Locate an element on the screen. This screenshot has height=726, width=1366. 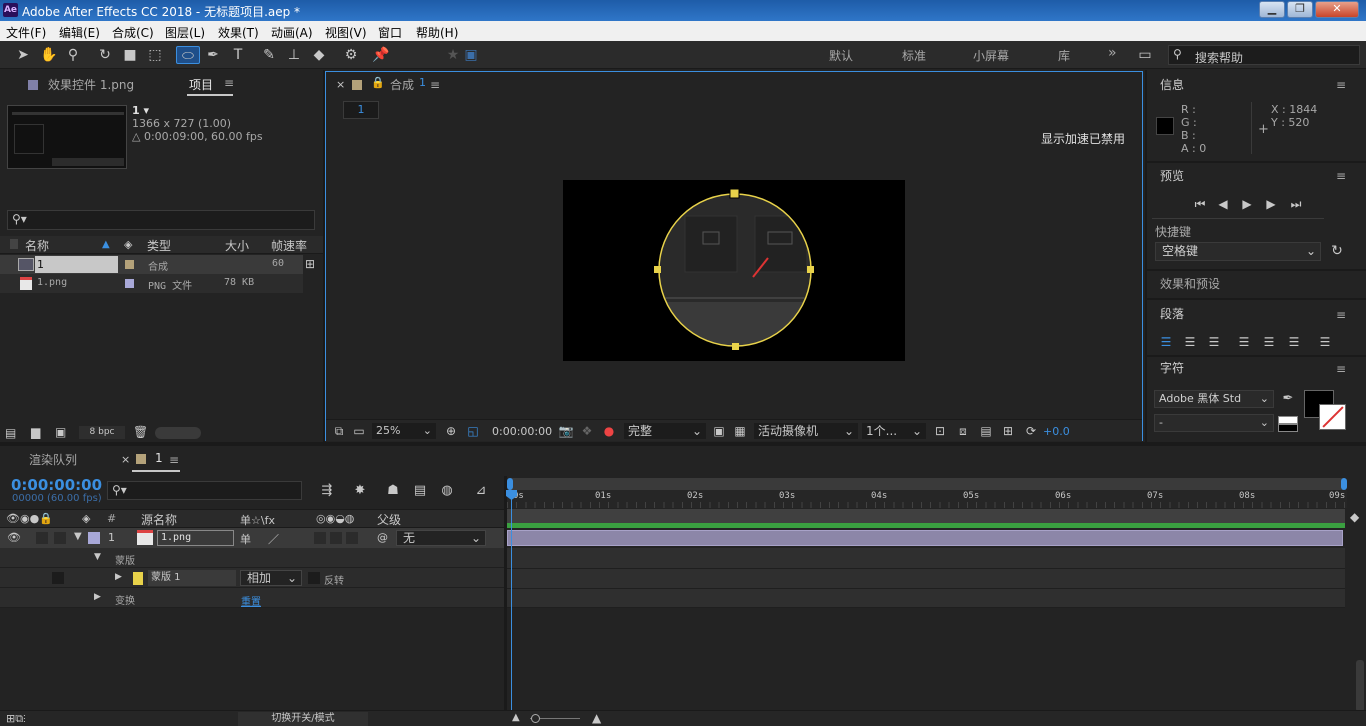
current-time-display: 0:00:00:00 is located at coordinates (56, 485).